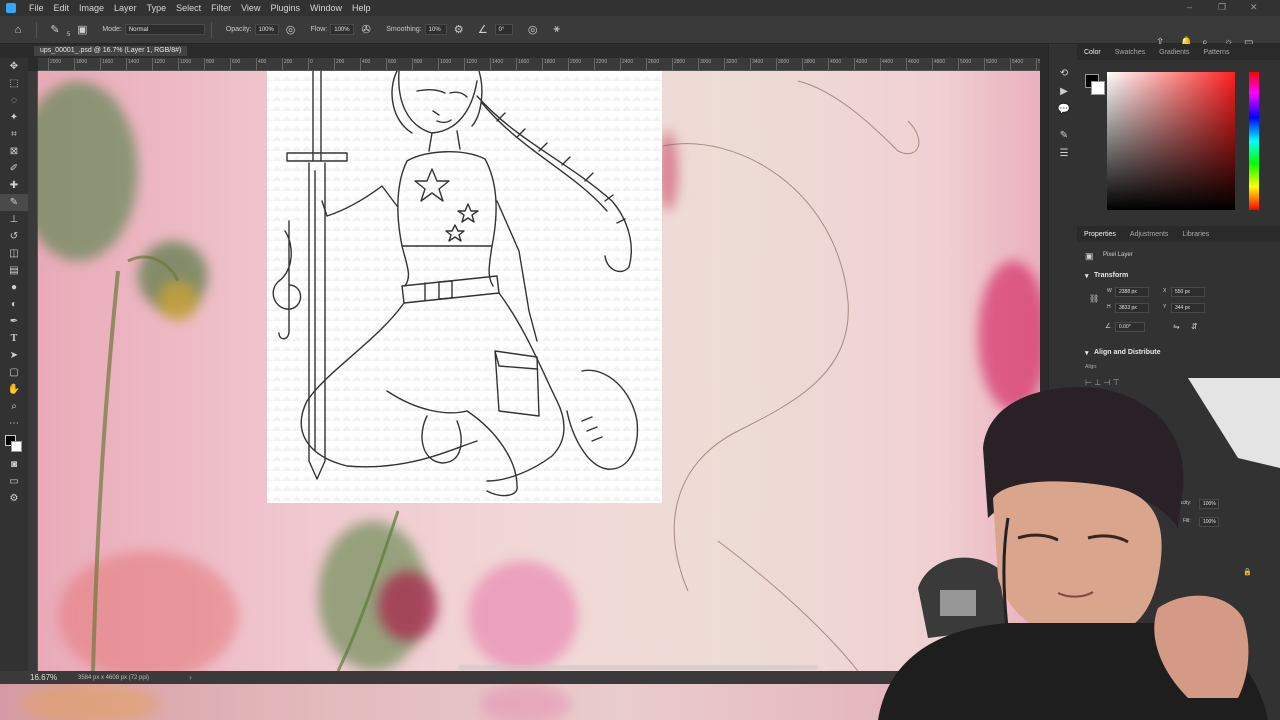  What do you see at coordinates (14, 304) in the screenshot?
I see `dodge-tool-icon: ◐` at bounding box center [14, 304].